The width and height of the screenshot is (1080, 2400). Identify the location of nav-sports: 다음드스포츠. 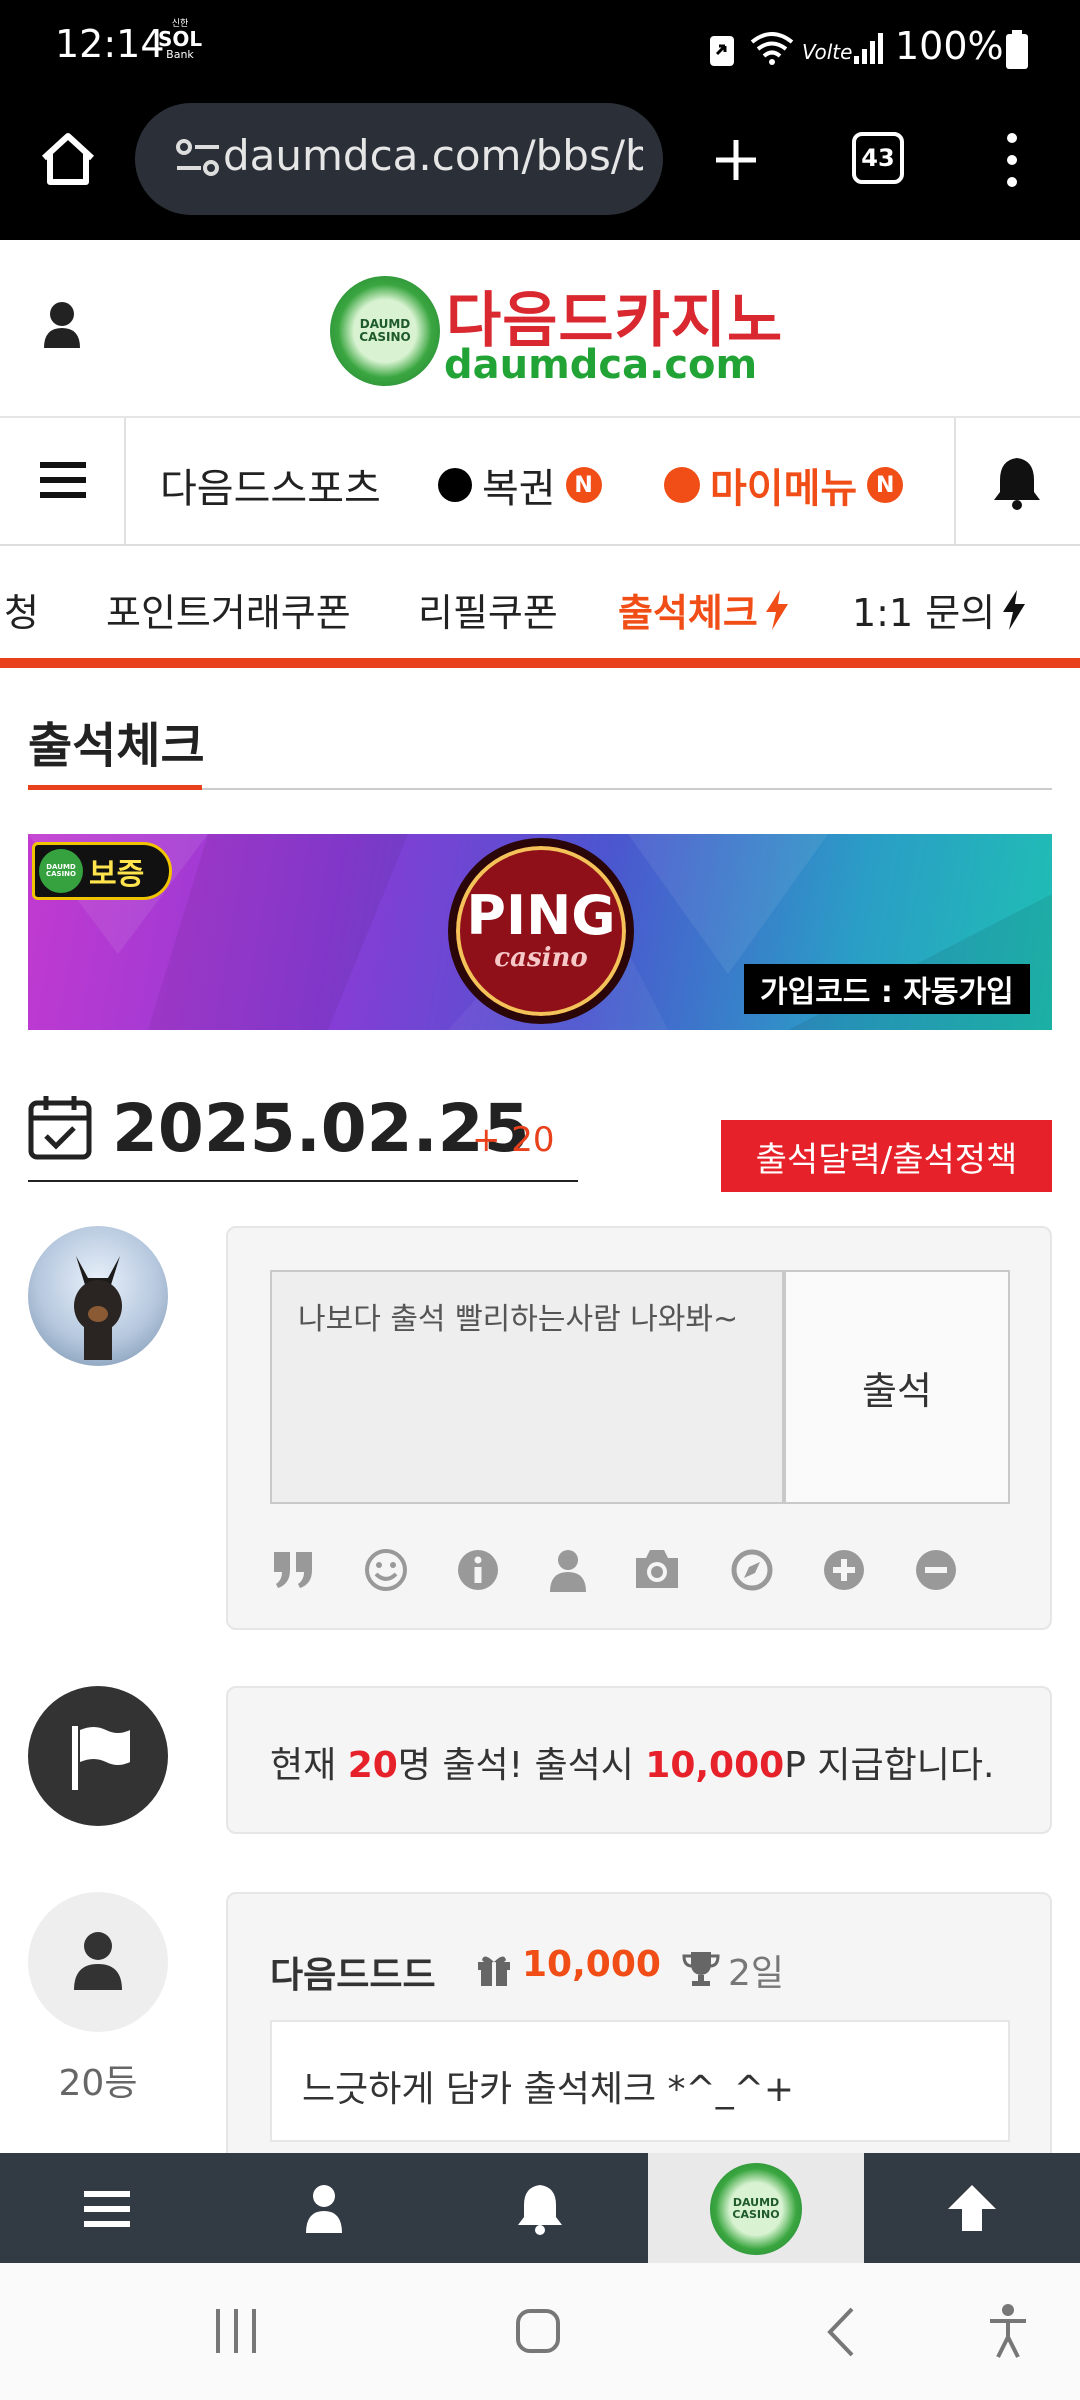
(270, 485).